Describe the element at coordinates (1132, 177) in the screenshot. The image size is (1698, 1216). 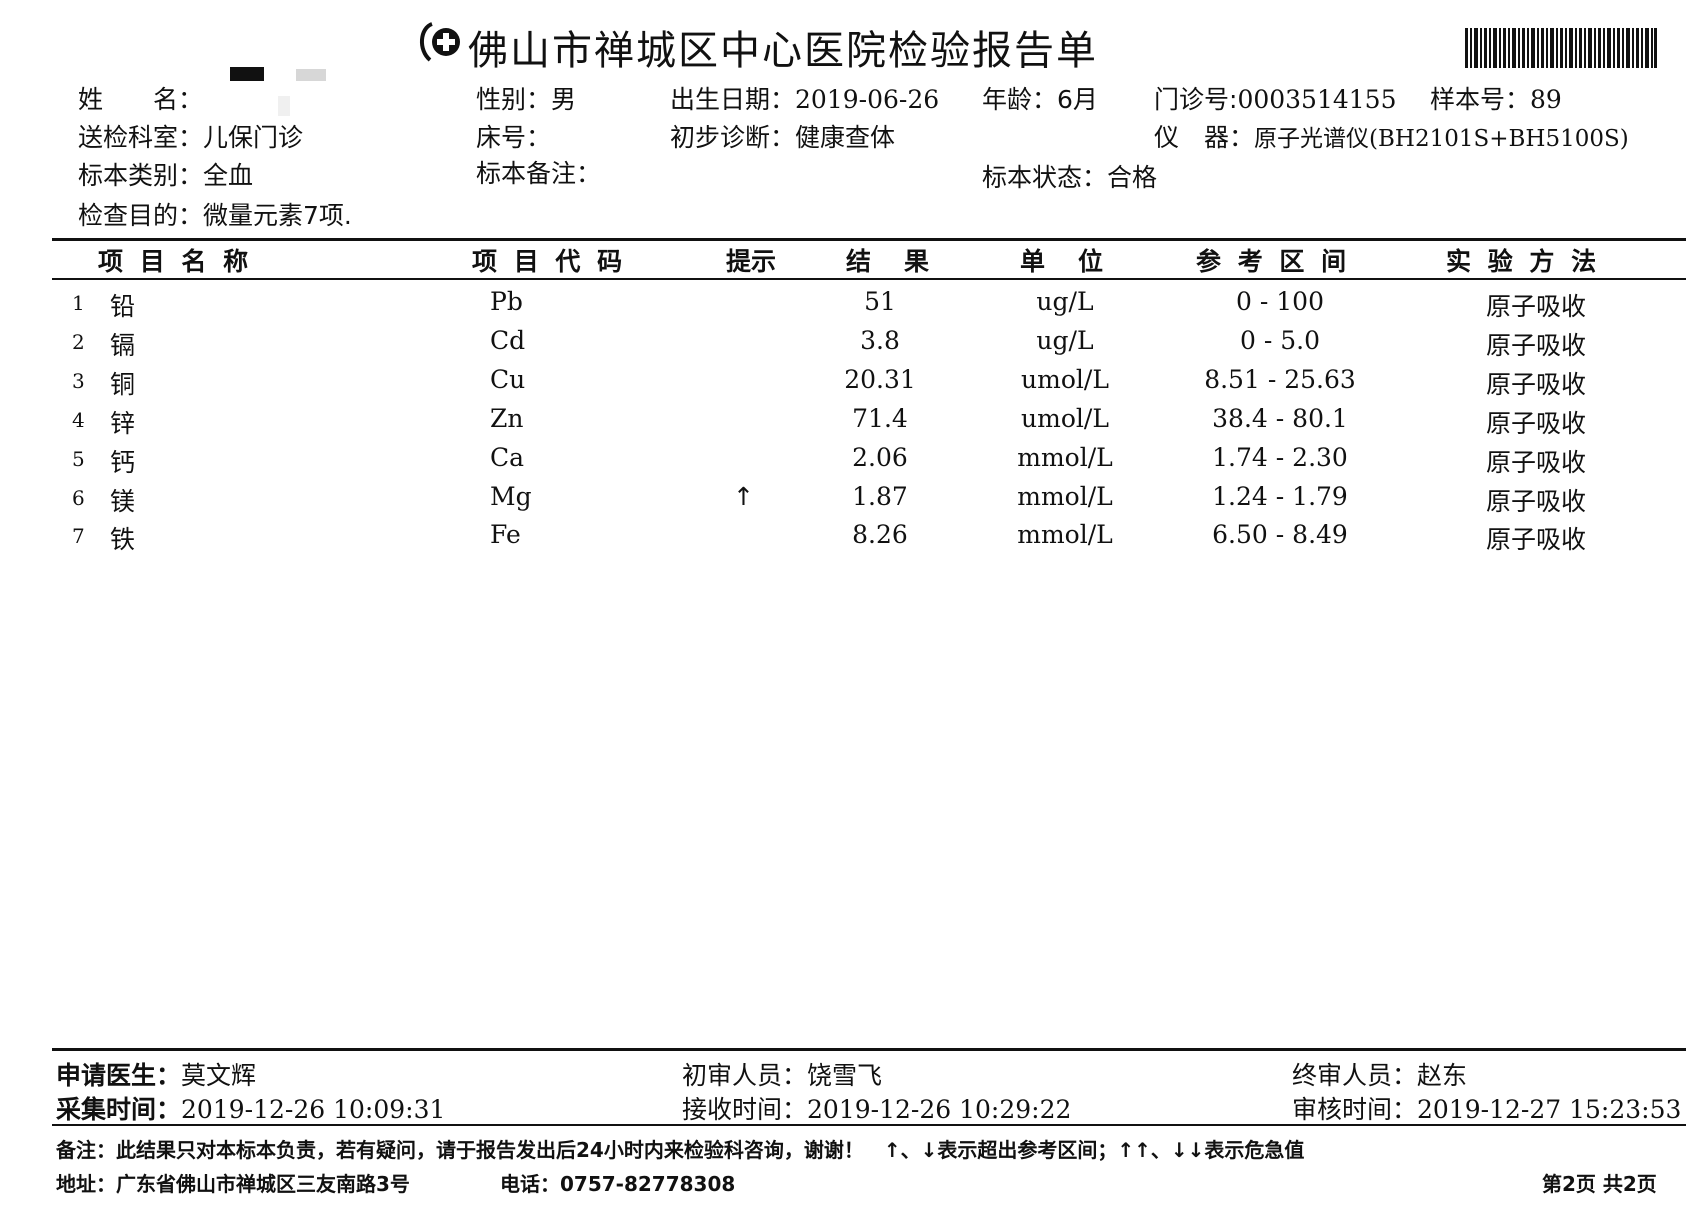
I see `specimen-status-value: 合格` at that location.